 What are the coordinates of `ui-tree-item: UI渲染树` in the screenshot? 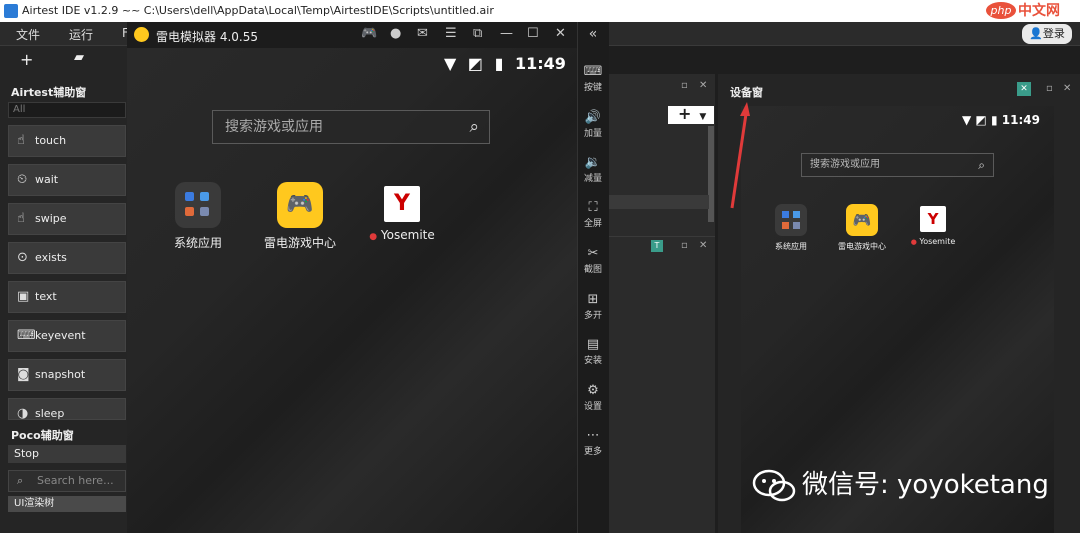 It's located at (67, 504).